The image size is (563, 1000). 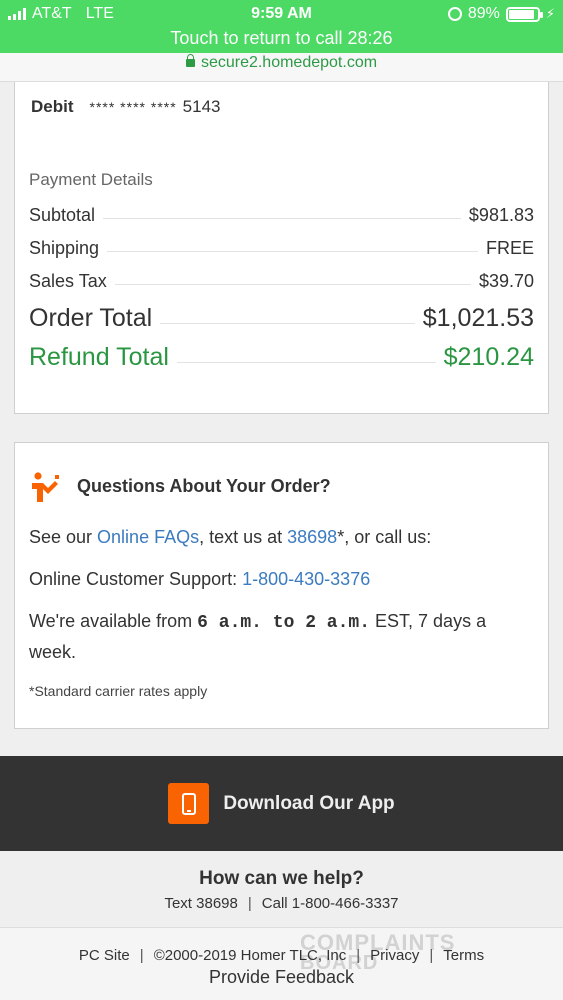 What do you see at coordinates (118, 691) in the screenshot?
I see `carrier-rates-note: *Standard carrier rates apply` at bounding box center [118, 691].